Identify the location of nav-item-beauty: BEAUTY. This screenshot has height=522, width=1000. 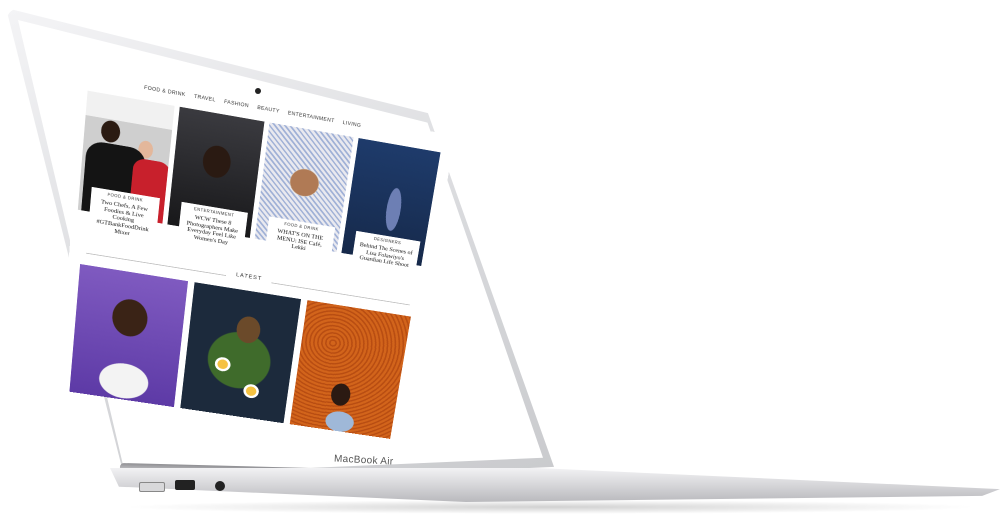
(268, 113).